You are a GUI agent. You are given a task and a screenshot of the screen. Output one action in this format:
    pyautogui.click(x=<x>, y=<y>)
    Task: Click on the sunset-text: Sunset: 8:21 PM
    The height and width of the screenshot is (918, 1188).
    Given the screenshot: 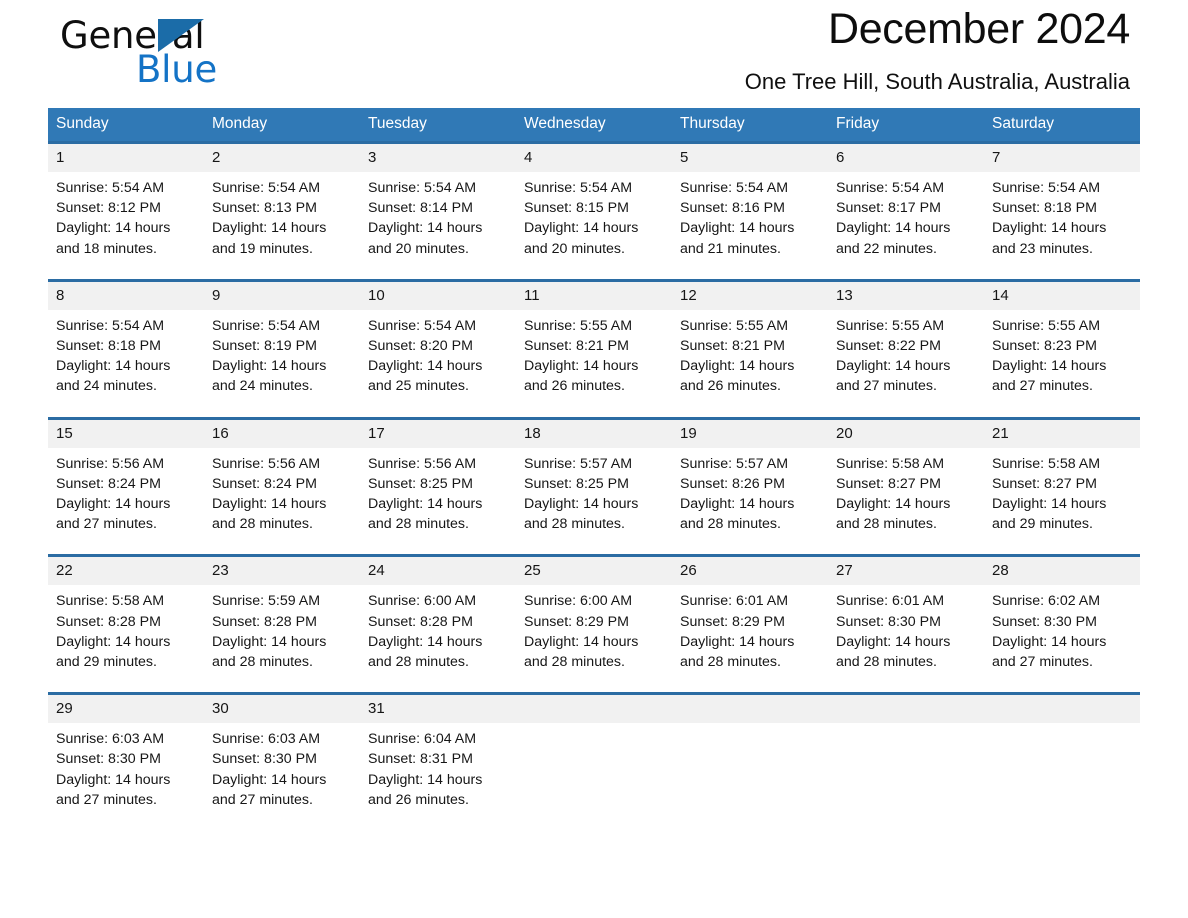 What is the action you would take?
    pyautogui.click(x=576, y=346)
    